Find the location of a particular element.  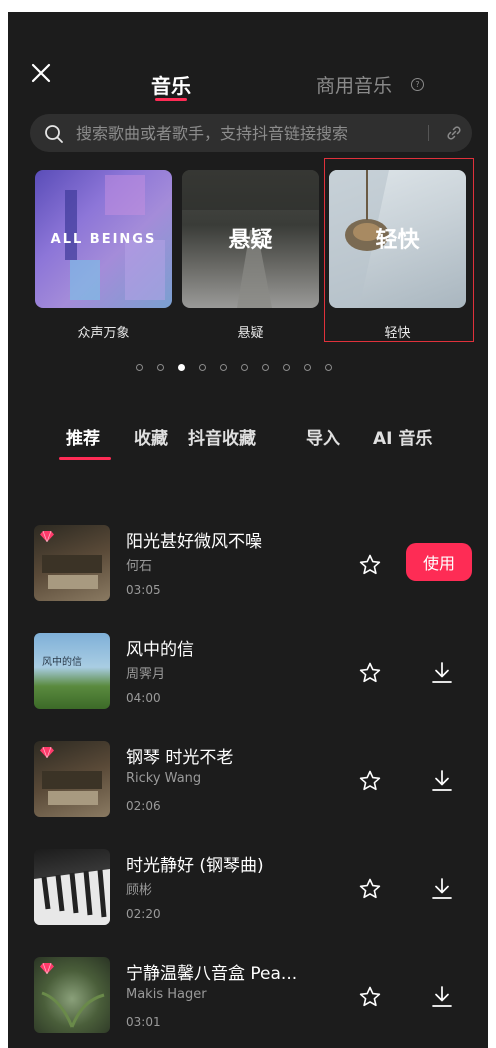

category-tab-ai-music: AI 音乐 is located at coordinates (402, 436).